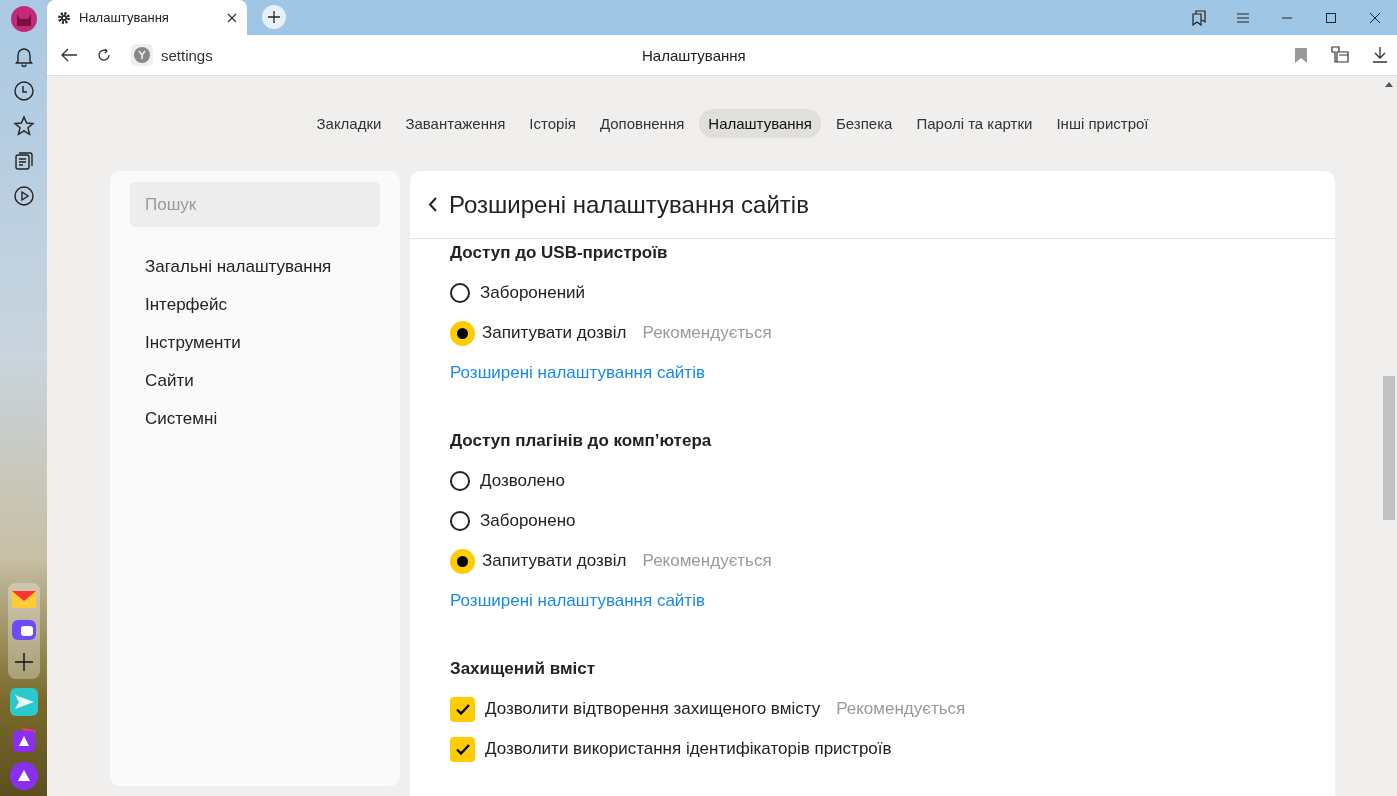  Describe the element at coordinates (528, 521) in the screenshot. I see `option-label: Заборонено` at that location.